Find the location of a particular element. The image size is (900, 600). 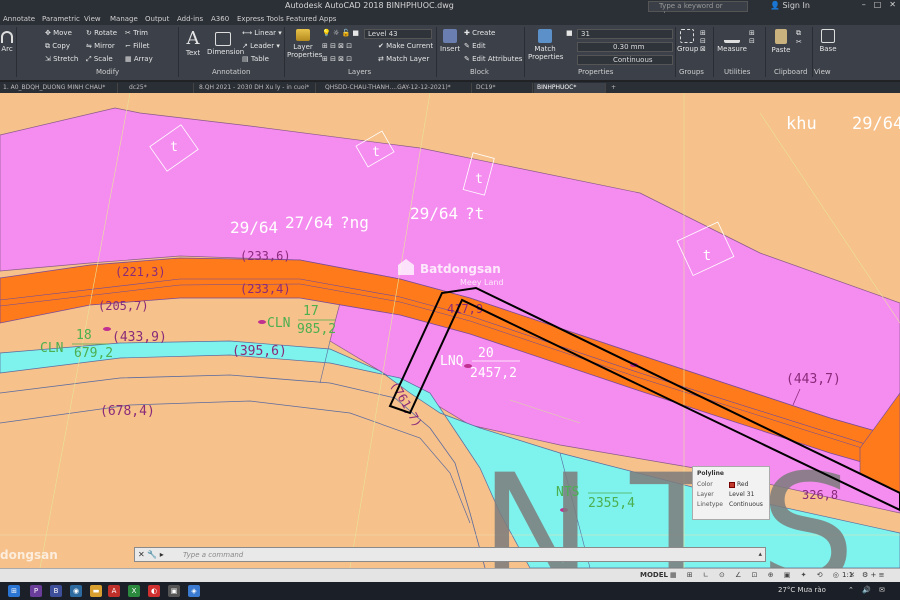

layer-properties-button: Layer Properties is located at coordinates (305, 44).